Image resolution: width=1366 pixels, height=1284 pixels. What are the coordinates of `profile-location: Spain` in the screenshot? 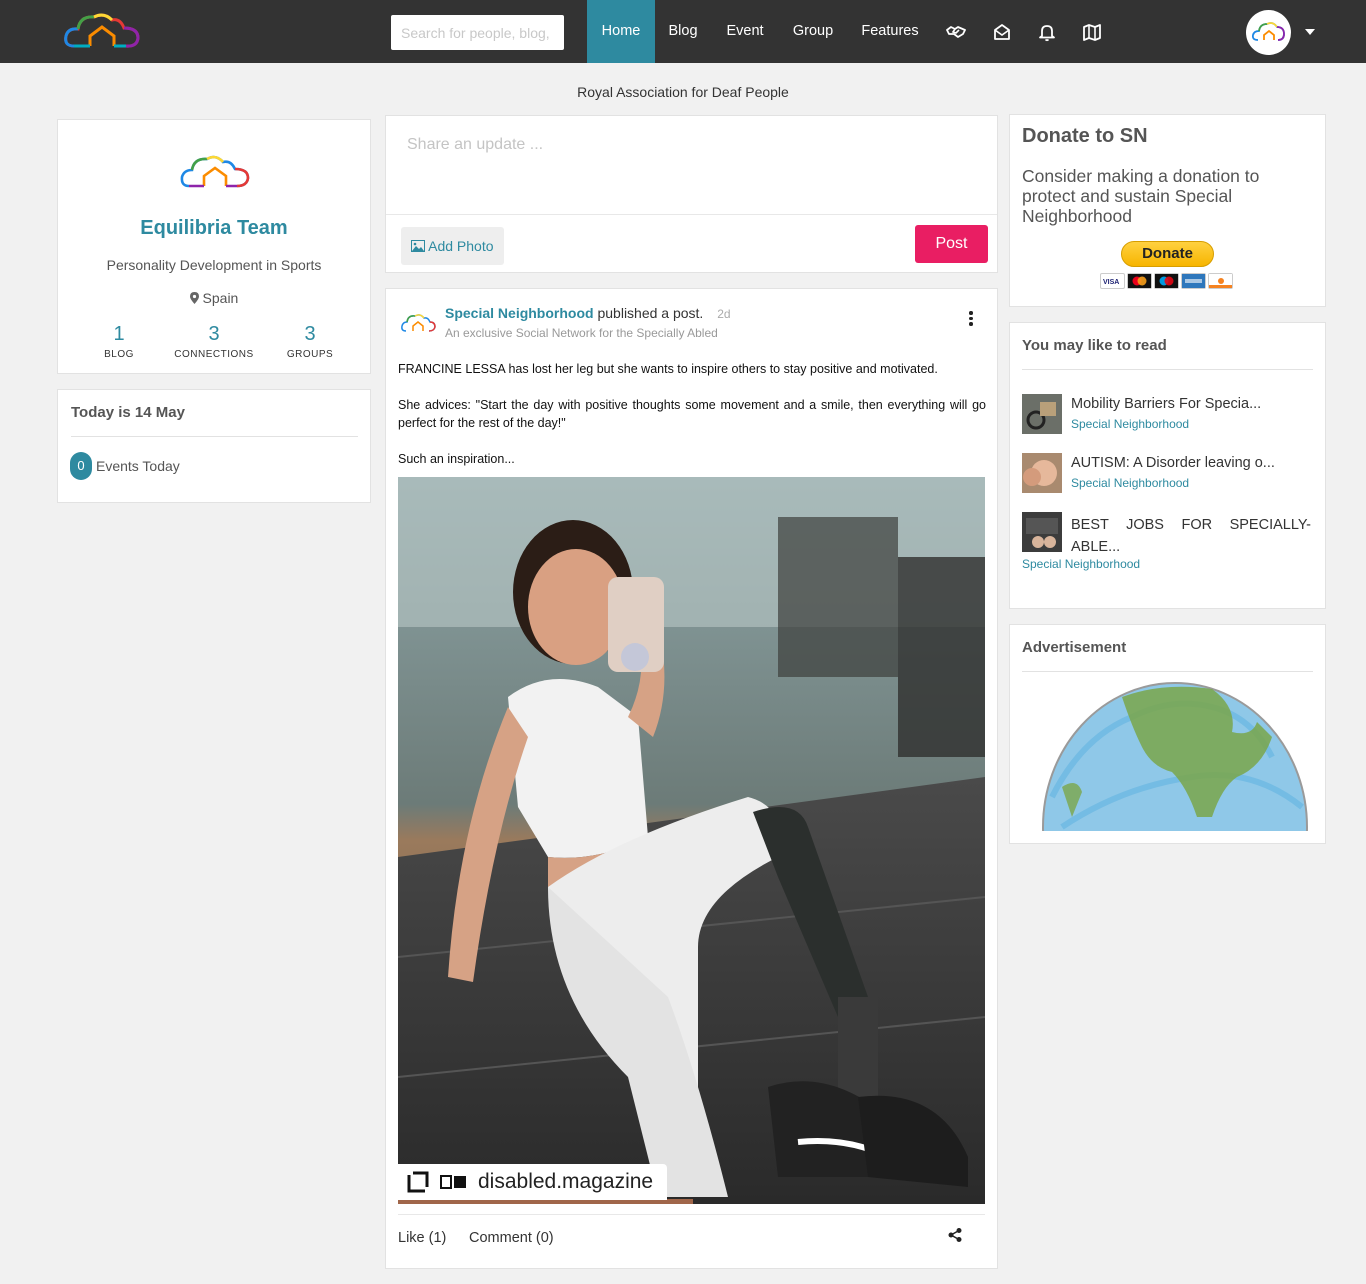 It's located at (214, 298).